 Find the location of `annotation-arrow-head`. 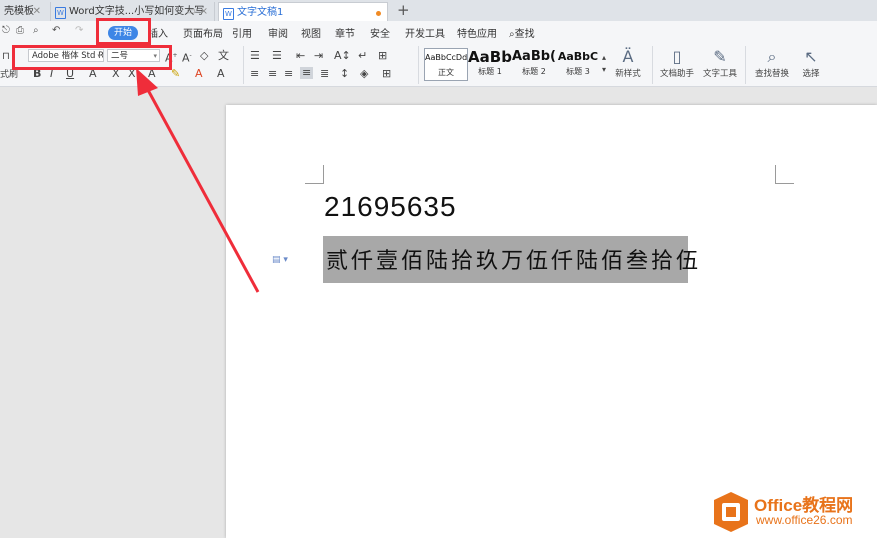

annotation-arrow-head is located at coordinates (147, 82).